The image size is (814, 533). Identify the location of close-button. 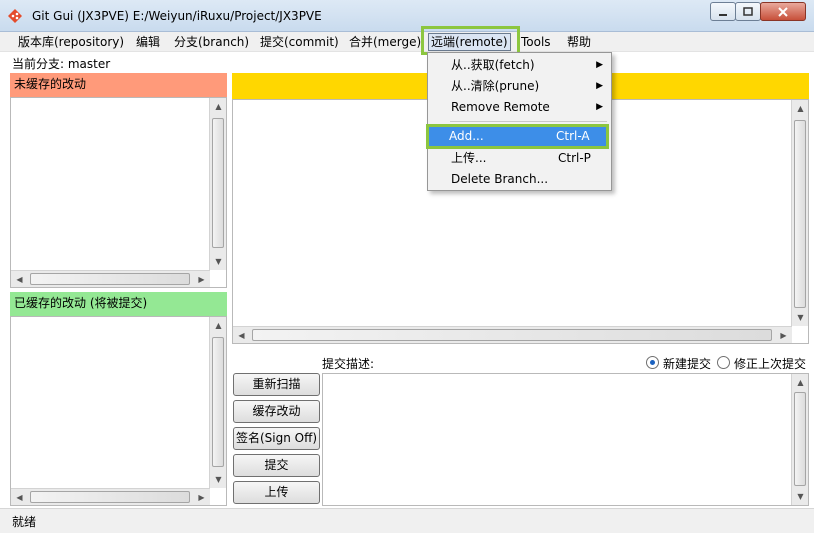
(783, 11).